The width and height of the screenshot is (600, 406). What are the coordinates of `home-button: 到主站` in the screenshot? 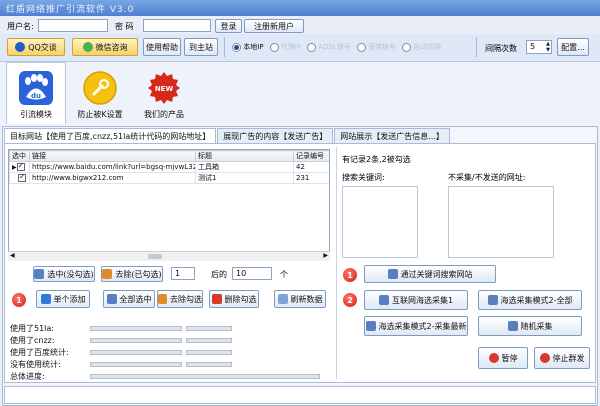 It's located at (201, 47).